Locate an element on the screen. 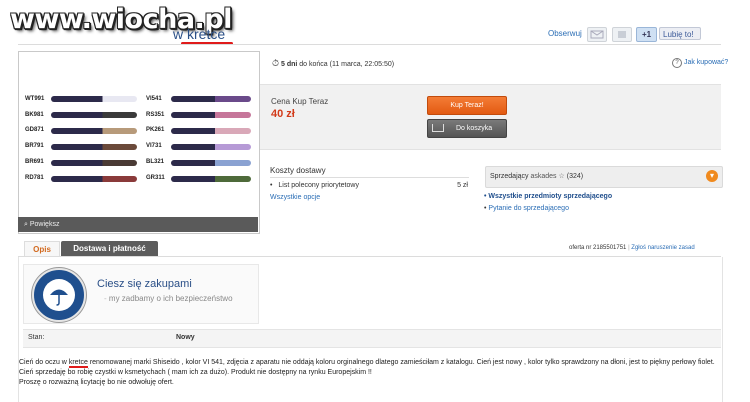 This screenshot has height=402, width=750. shade-label: RS351 is located at coordinates (155, 115).